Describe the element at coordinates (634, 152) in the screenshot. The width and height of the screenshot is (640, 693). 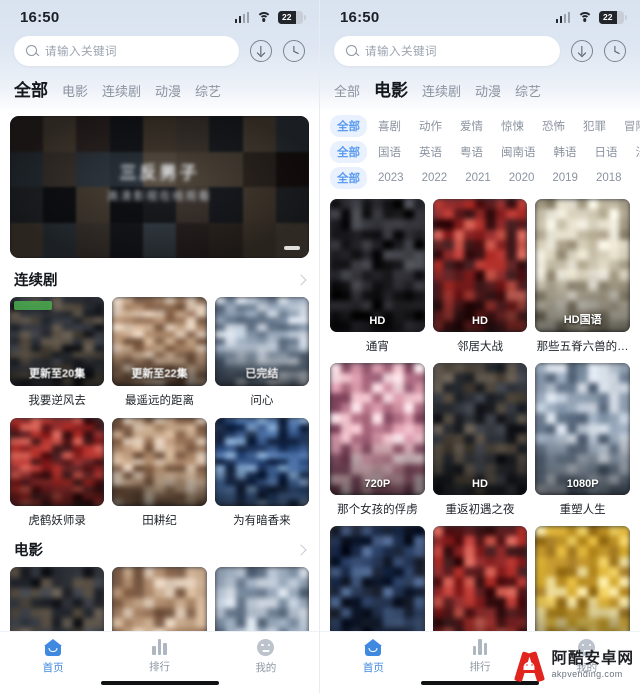
I see `filter-lang-french: 法语` at that location.